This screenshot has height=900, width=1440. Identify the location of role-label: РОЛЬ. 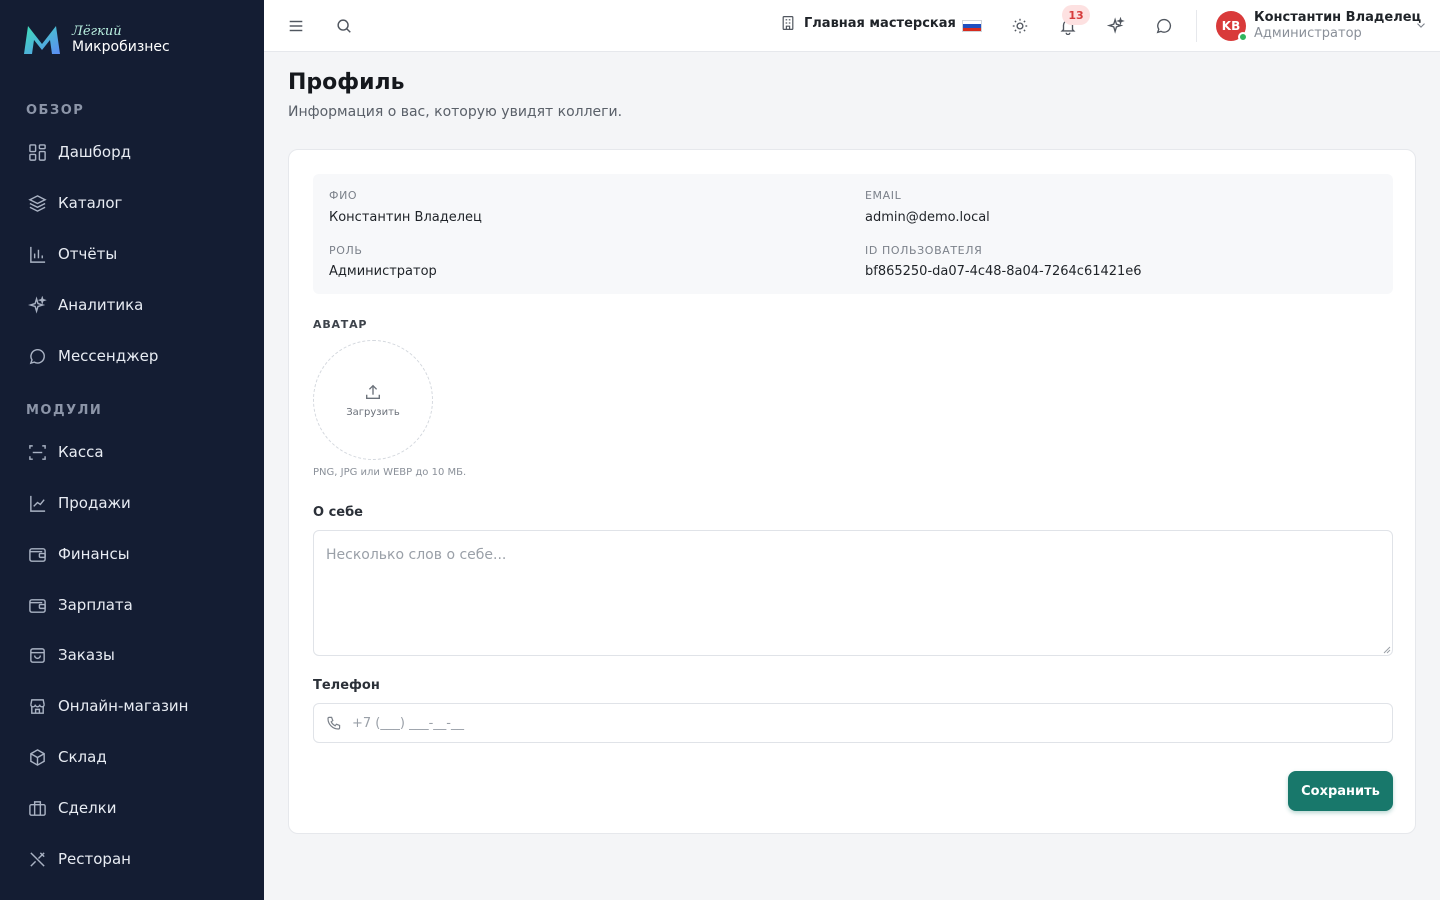
(346, 250).